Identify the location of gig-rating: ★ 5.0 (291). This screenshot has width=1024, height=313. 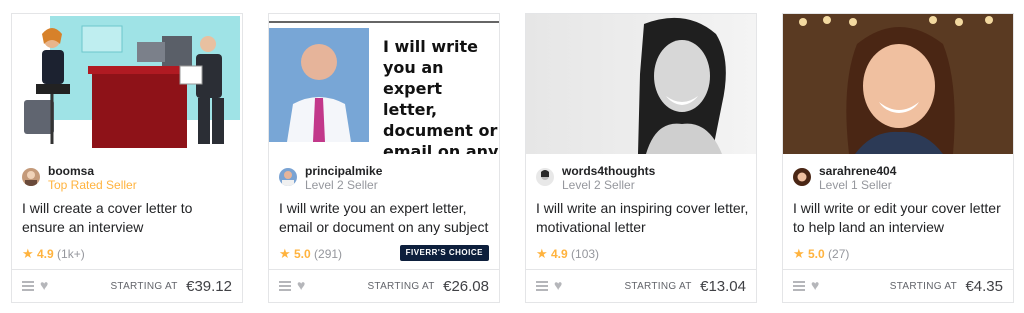
(310, 254).